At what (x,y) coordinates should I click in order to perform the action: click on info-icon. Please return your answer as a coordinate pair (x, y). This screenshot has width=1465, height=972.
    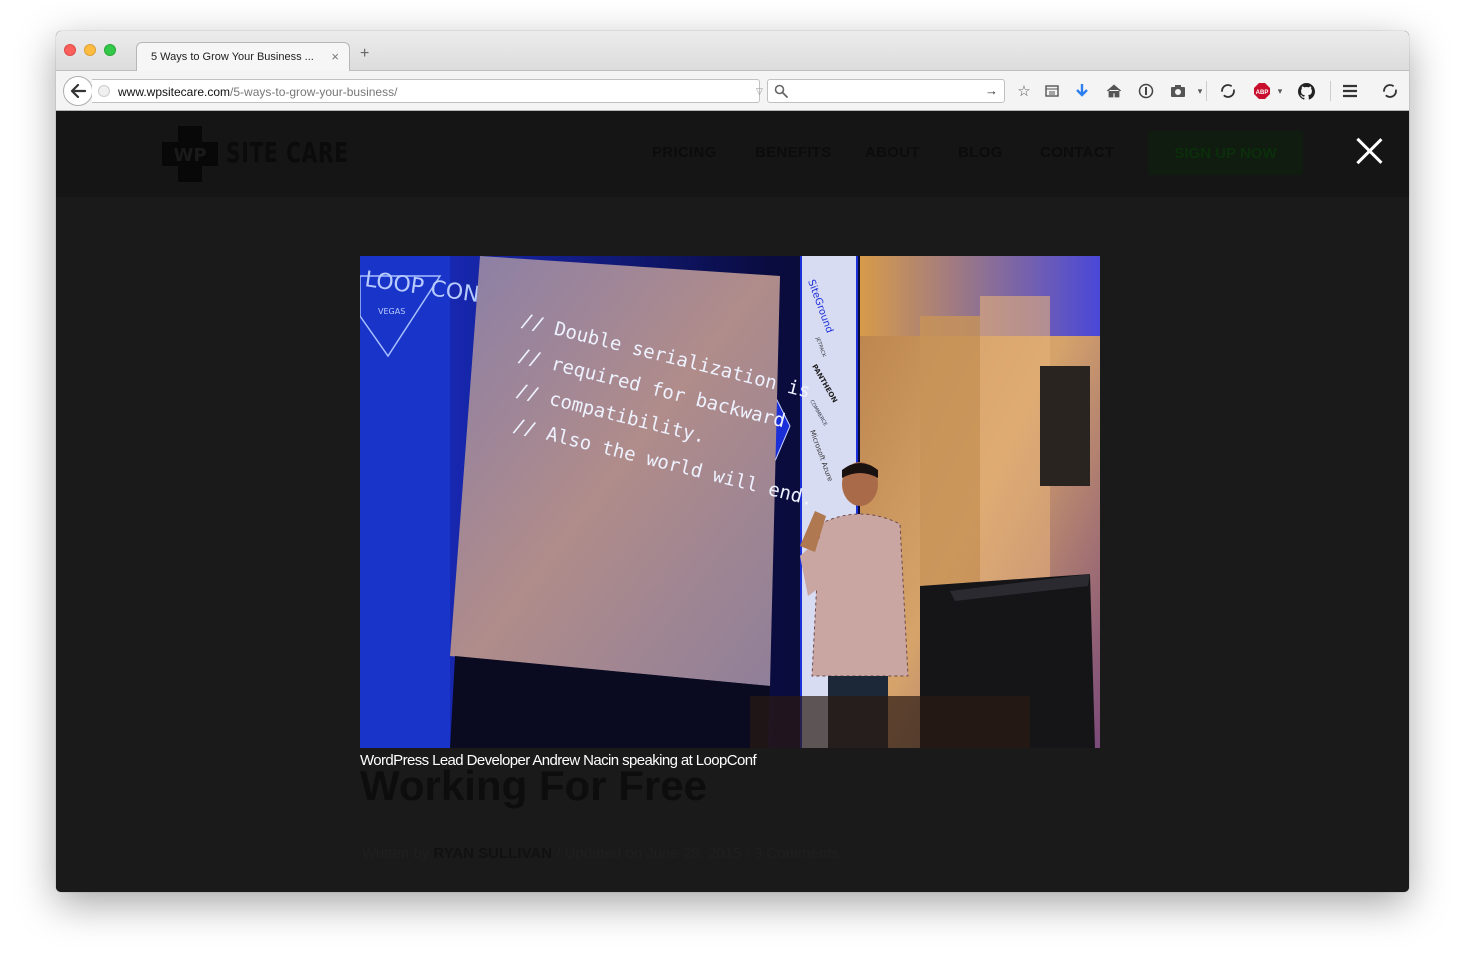
    Looking at the image, I should click on (1146, 91).